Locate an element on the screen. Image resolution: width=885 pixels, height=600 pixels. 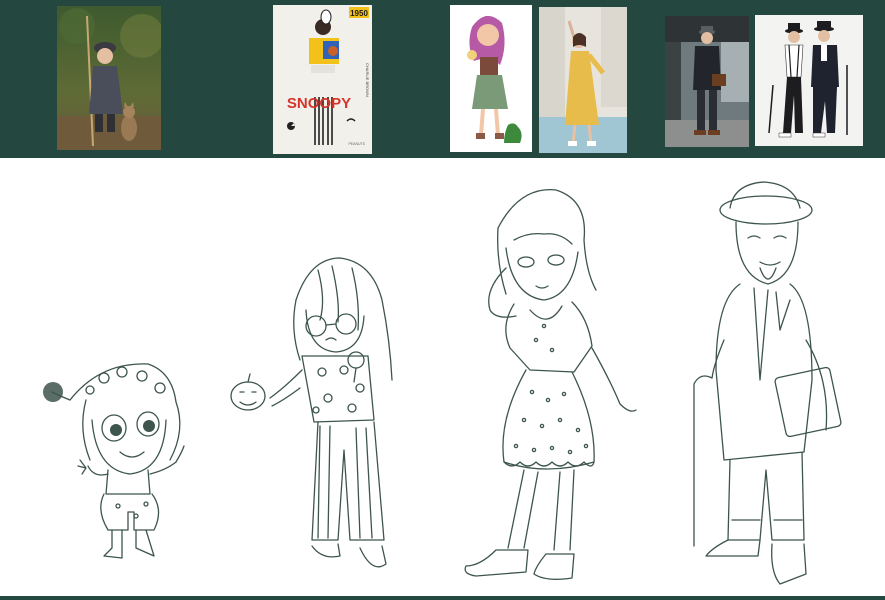
two-men-hats-canes-photo is located at coordinates (809, 80).